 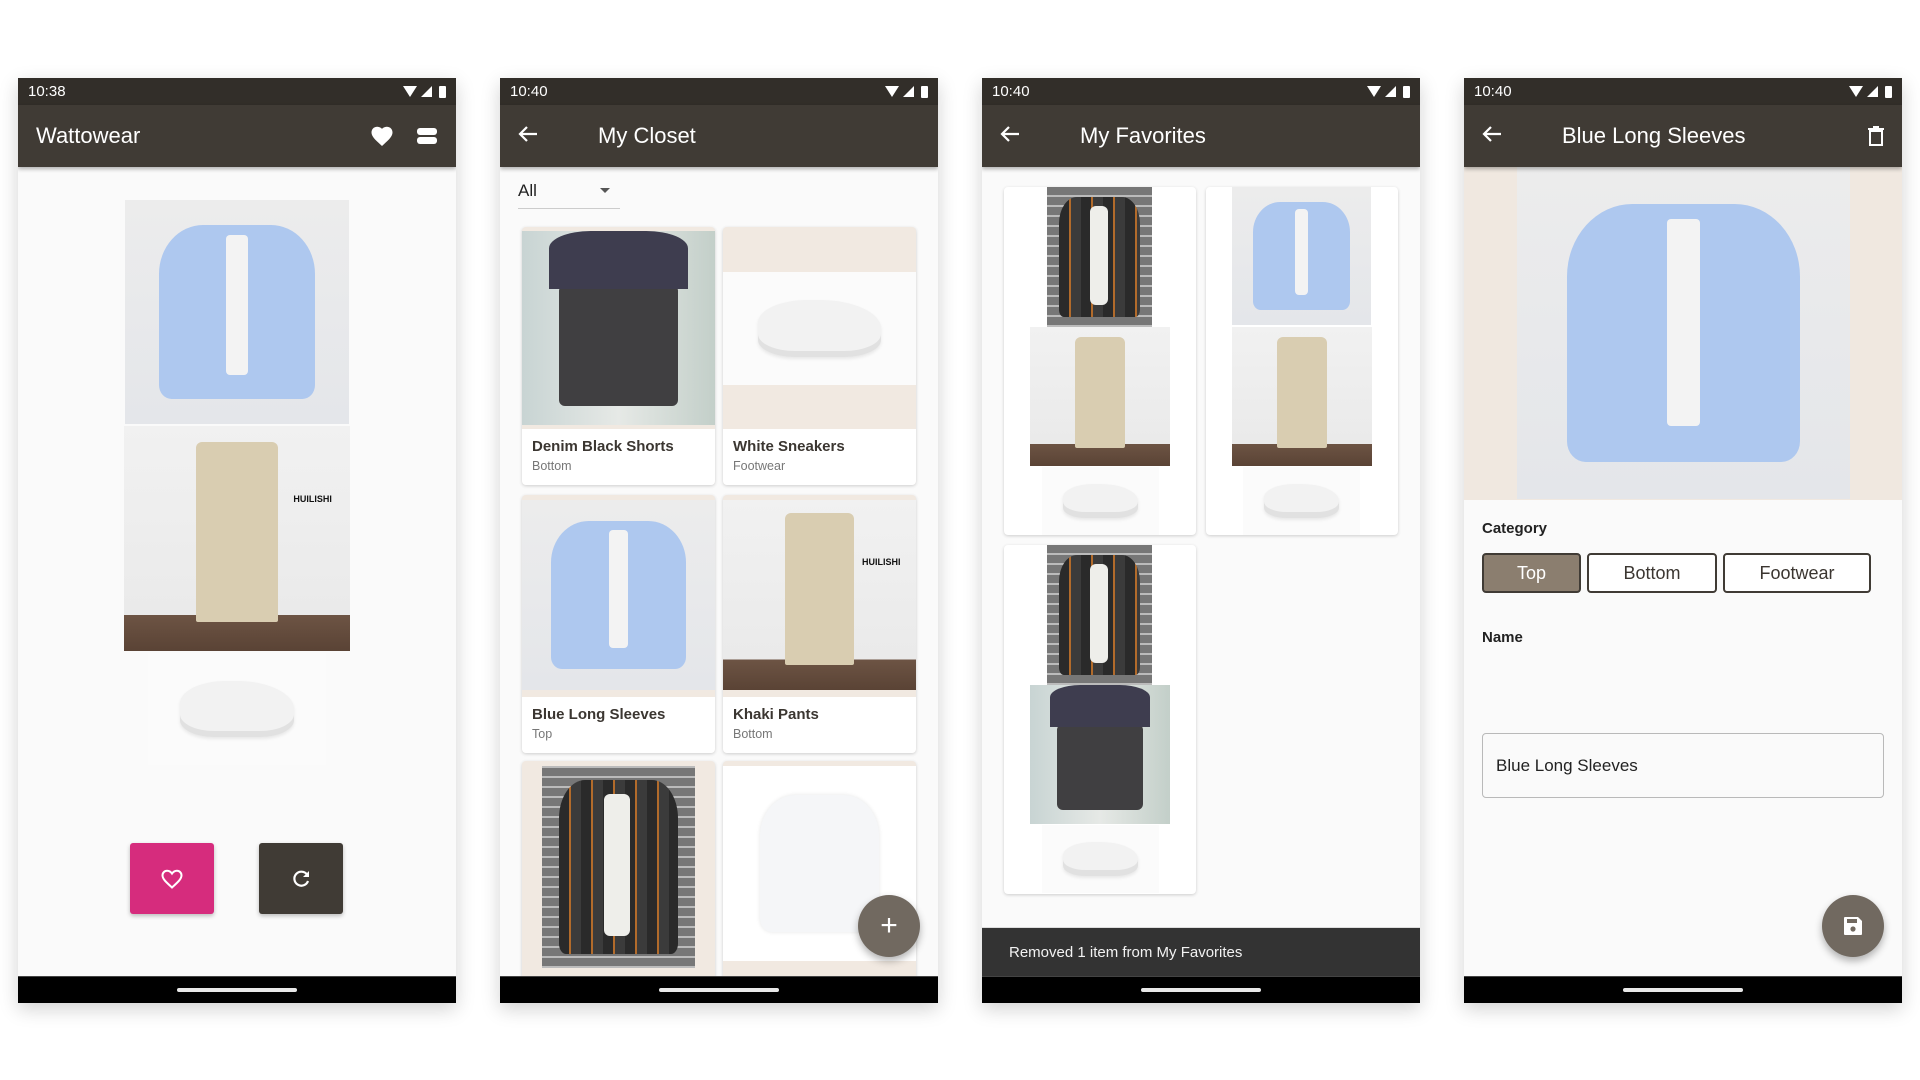 I want to click on outfit-top-image, so click(x=237, y=312).